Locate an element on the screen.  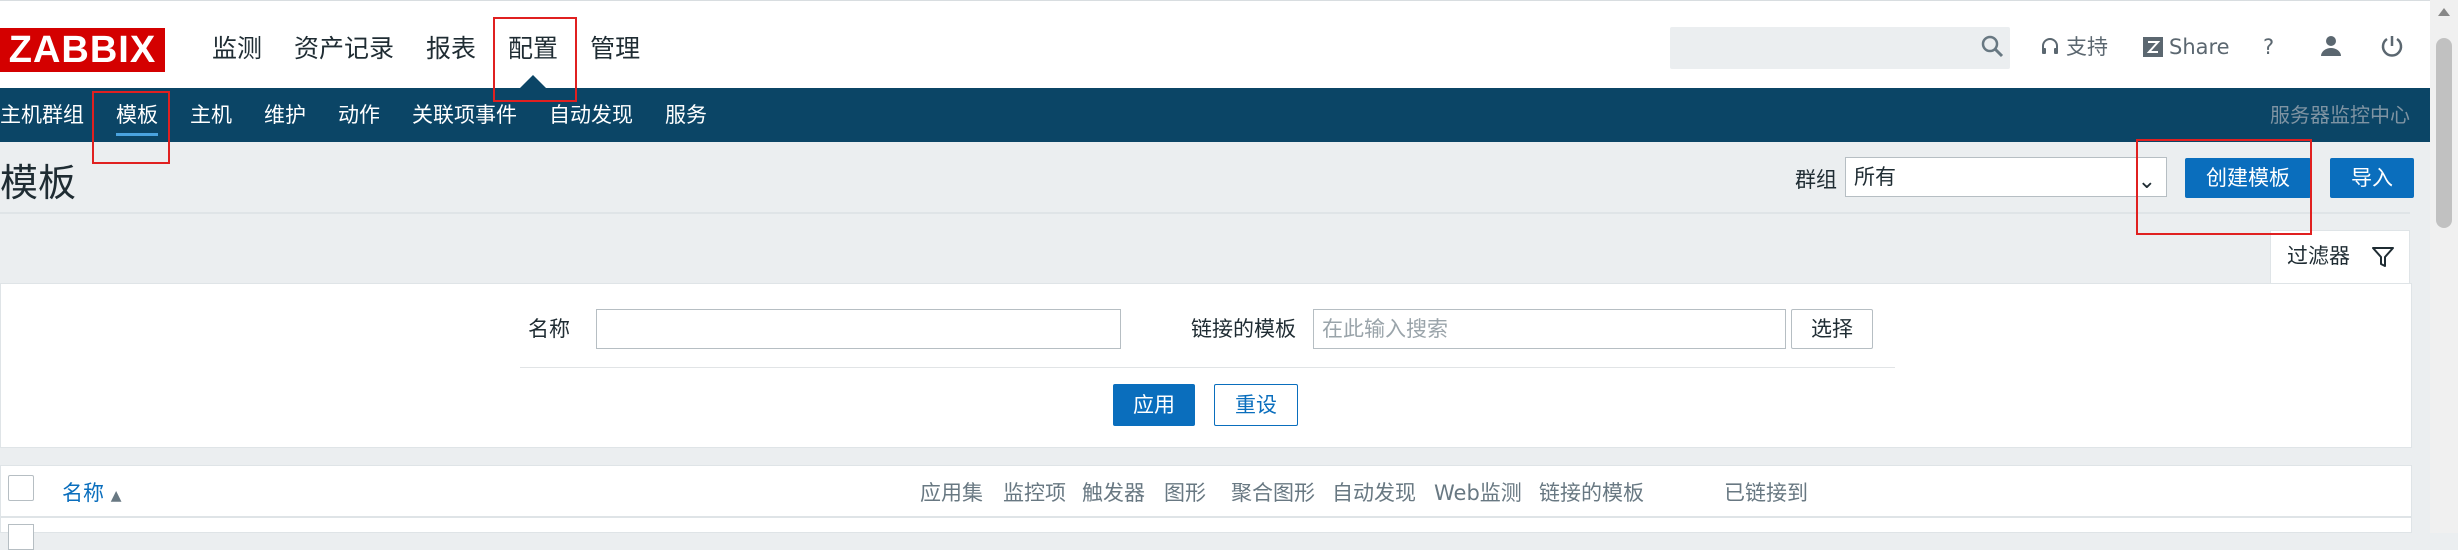
group-select: 所有 ⌄ is located at coordinates (2006, 177).